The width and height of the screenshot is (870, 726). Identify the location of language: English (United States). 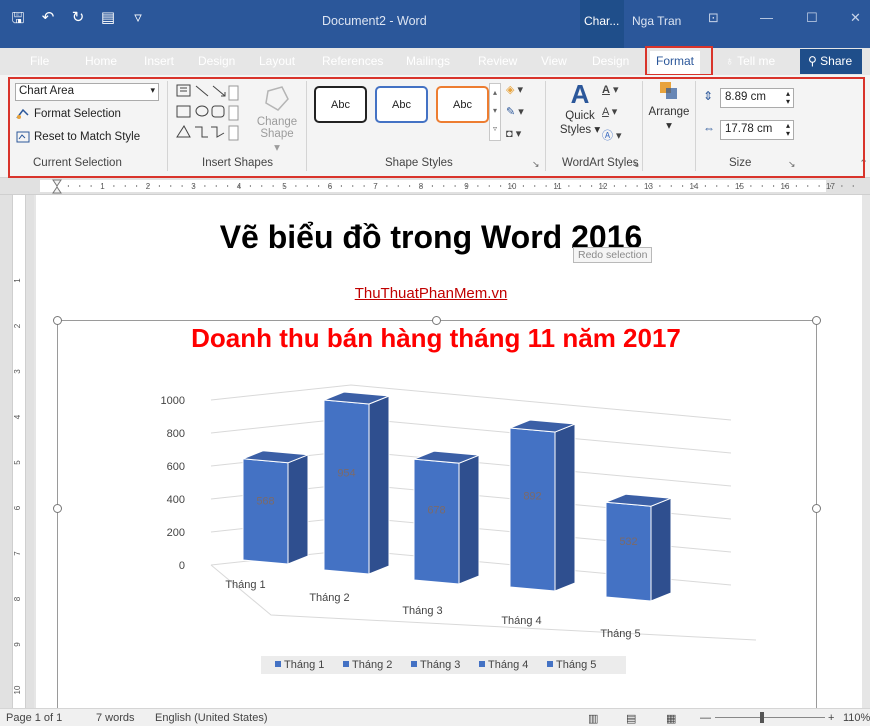
(211, 718).